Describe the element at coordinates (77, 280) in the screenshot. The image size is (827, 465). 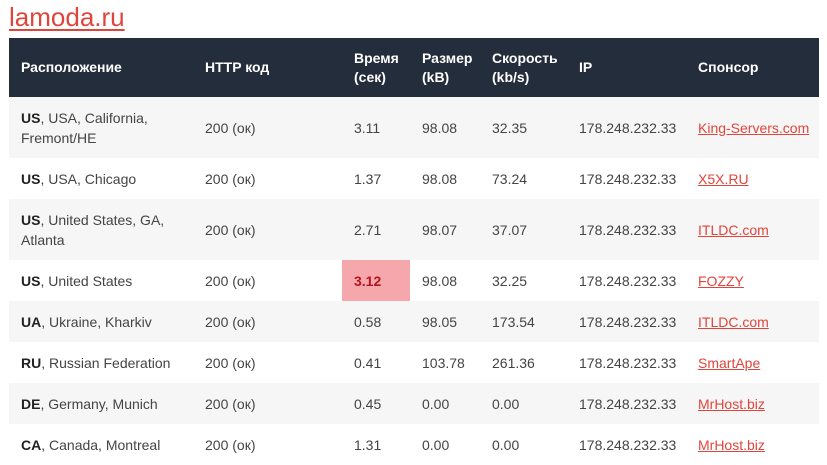
I see `location-cell: US, United States` at that location.